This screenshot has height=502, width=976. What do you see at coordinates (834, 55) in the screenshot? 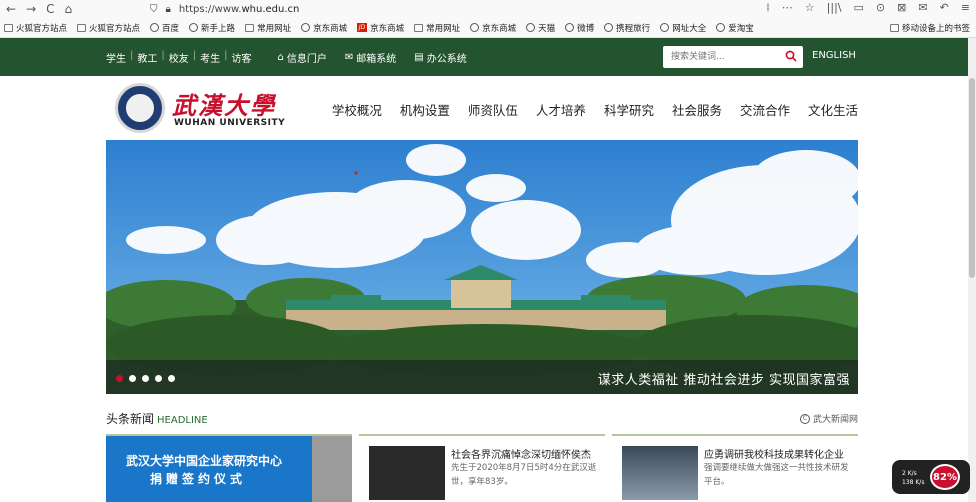
I see `english-link: ENGLISH` at bounding box center [834, 55].